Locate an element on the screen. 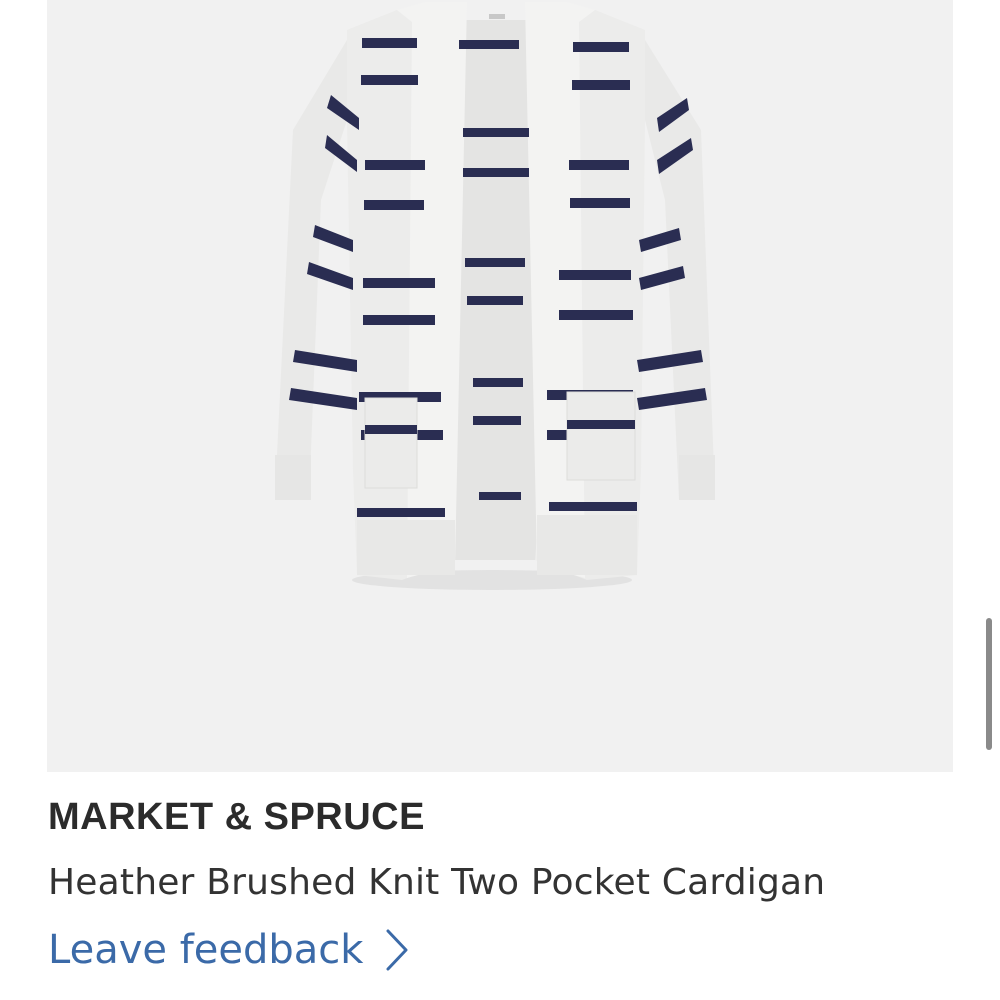 This screenshot has width=1000, height=1000. leave-feedback-label: Leave feedback is located at coordinates (206, 950).